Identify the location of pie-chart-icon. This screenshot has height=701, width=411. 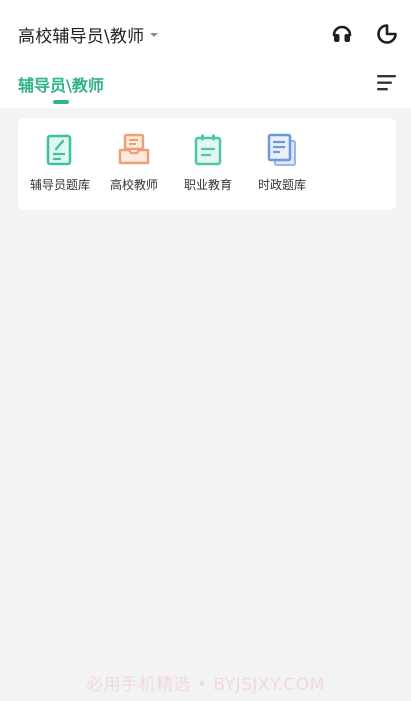
(387, 34).